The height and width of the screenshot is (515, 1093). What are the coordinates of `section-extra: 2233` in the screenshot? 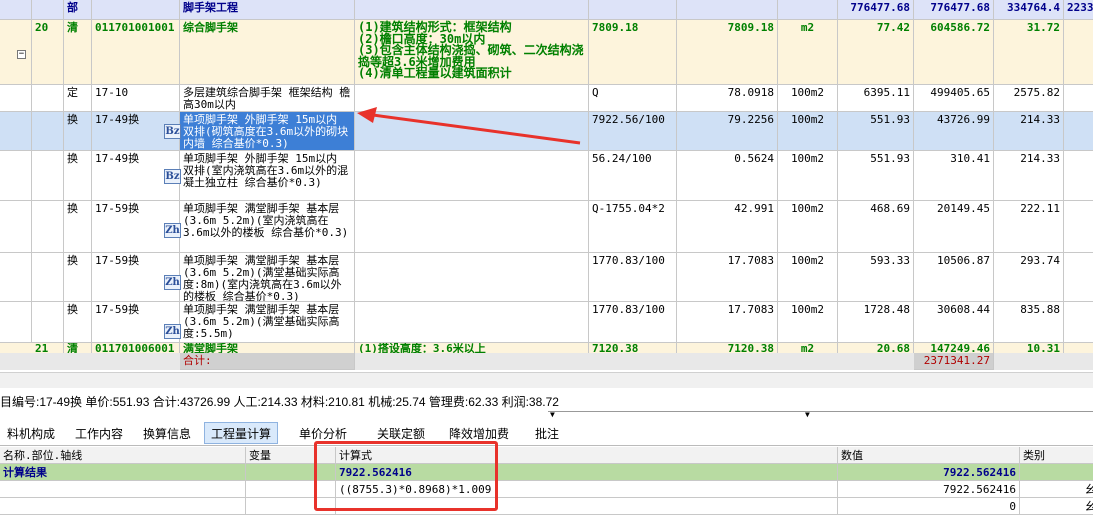 It's located at (1078, 10).